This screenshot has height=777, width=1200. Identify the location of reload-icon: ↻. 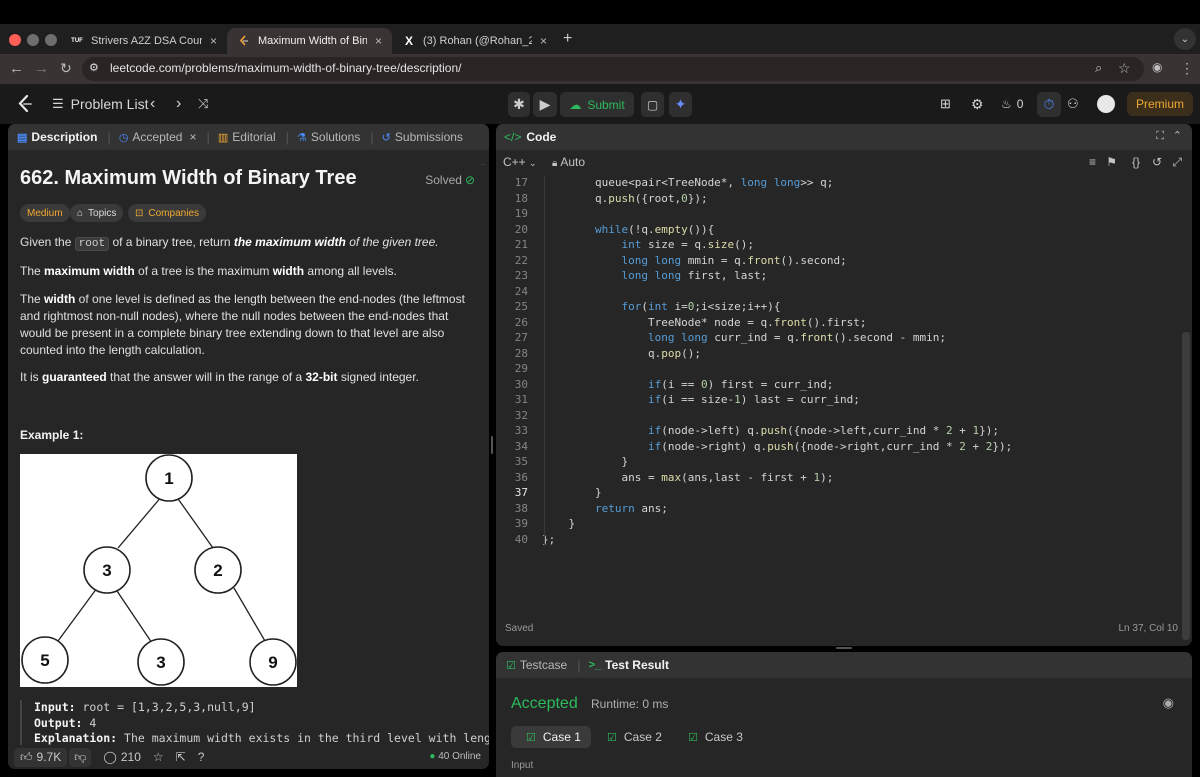
(66, 68).